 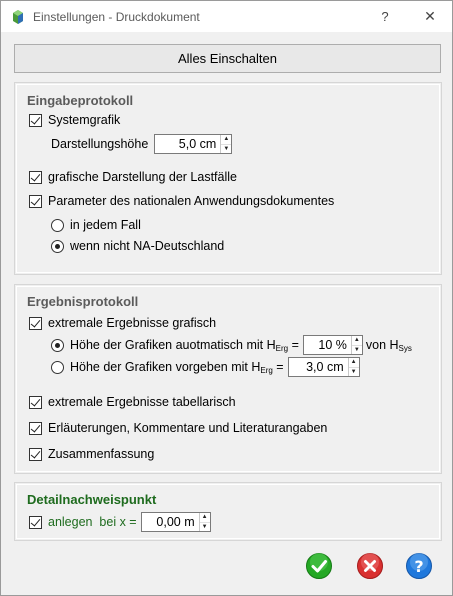 I want to click on auto-height-value: 10 %, so click(x=327, y=345).